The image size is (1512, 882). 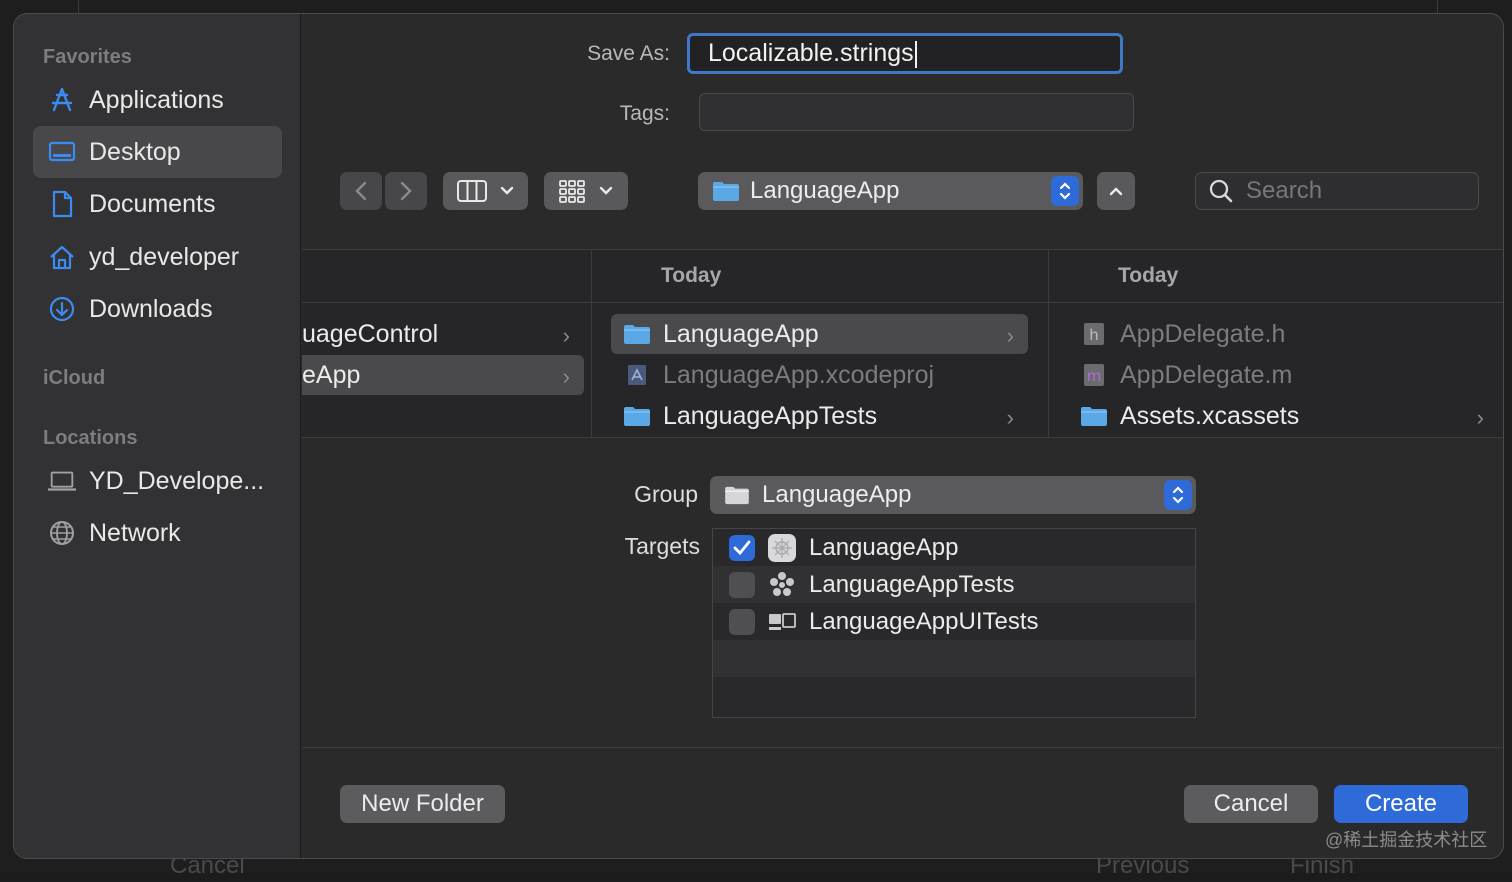 What do you see at coordinates (471, 191) in the screenshot?
I see `columns-icon` at bounding box center [471, 191].